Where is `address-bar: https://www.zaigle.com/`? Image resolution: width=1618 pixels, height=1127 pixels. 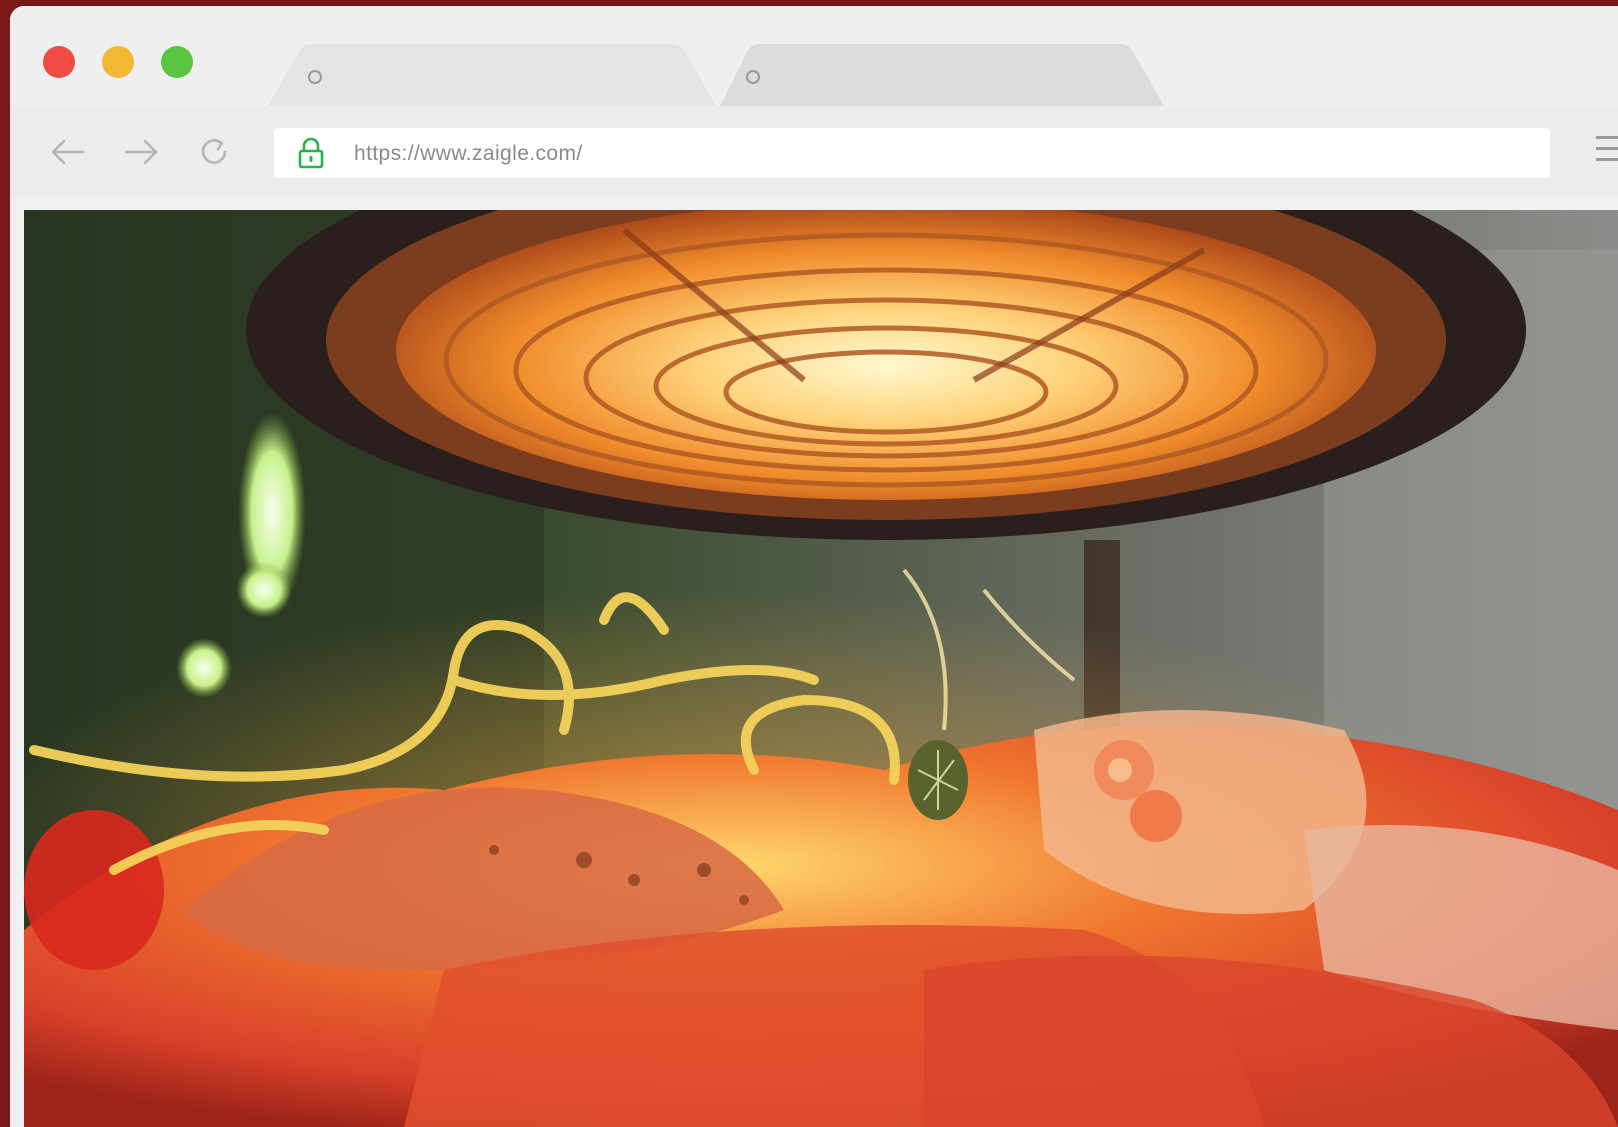
address-bar: https://www.zaigle.com/ is located at coordinates (912, 153).